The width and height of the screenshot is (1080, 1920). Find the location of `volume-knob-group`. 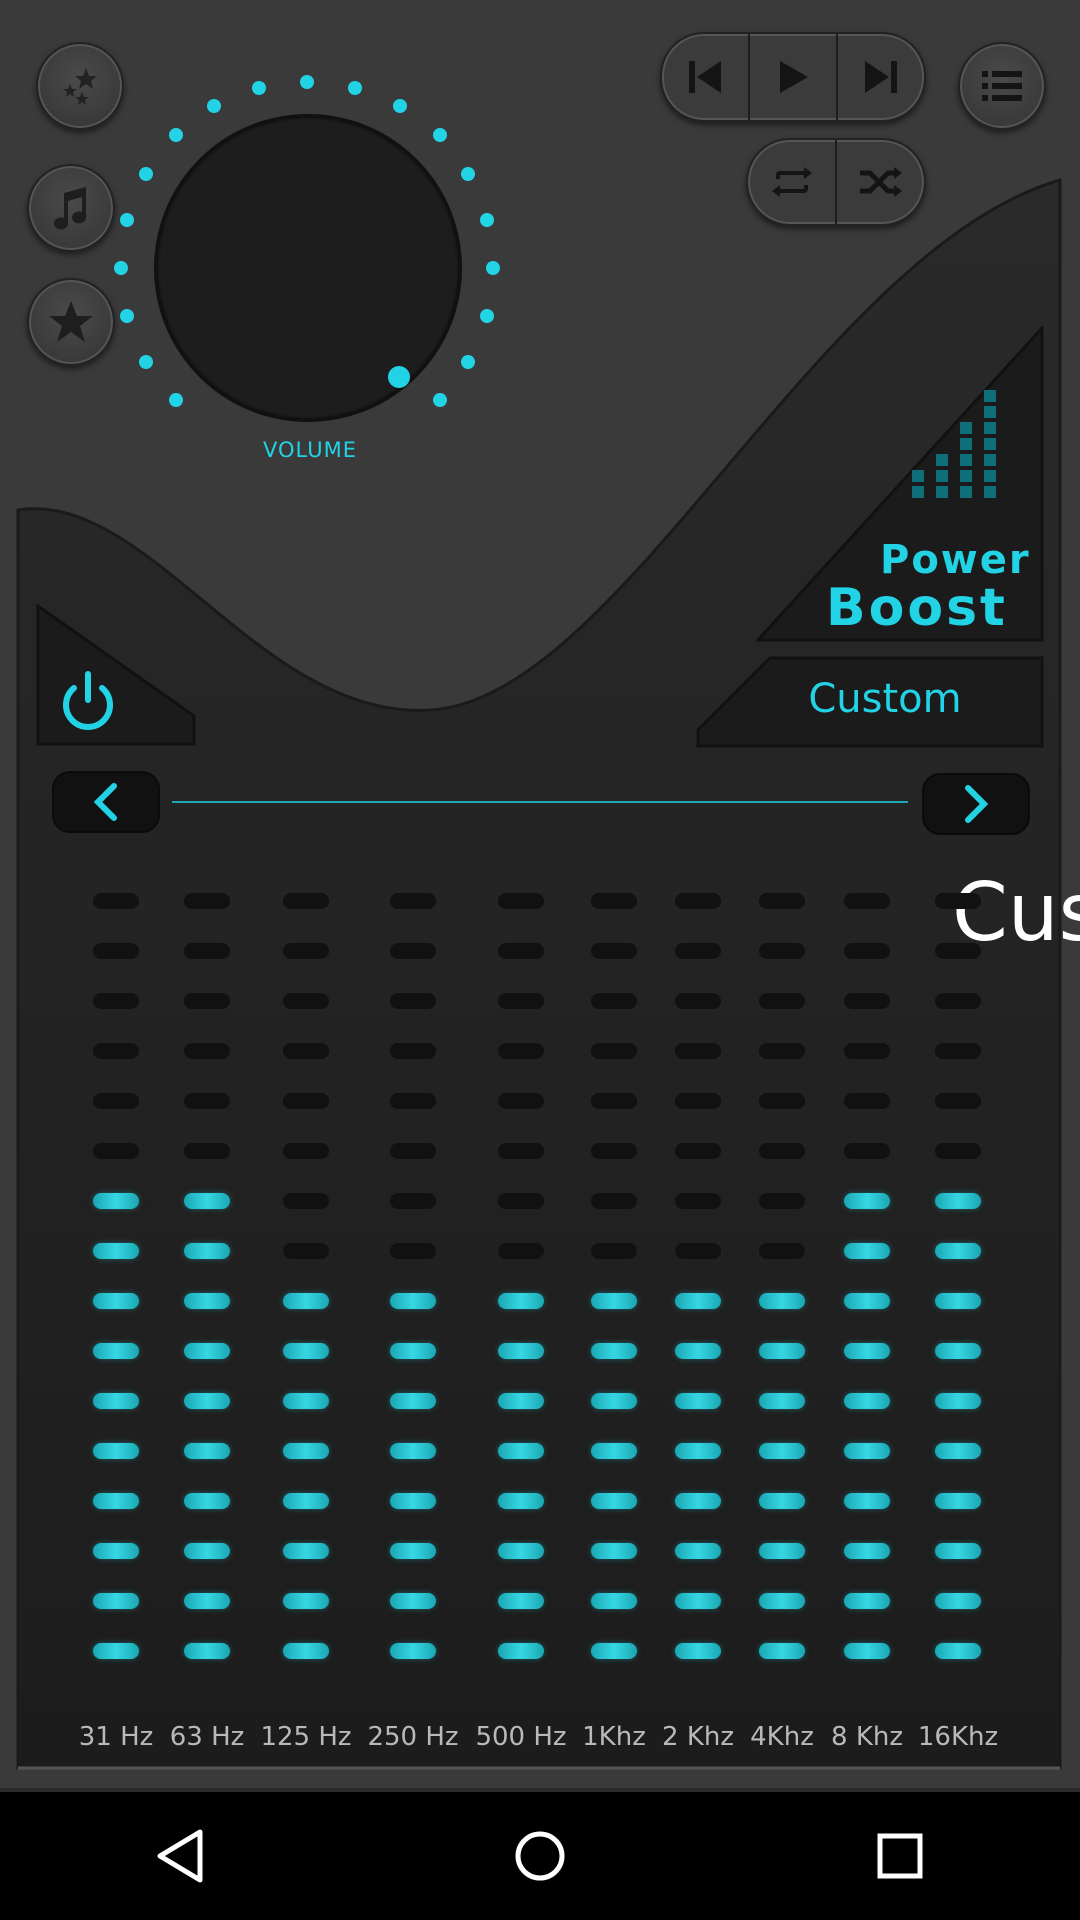

volume-knob-group is located at coordinates (310, 270).